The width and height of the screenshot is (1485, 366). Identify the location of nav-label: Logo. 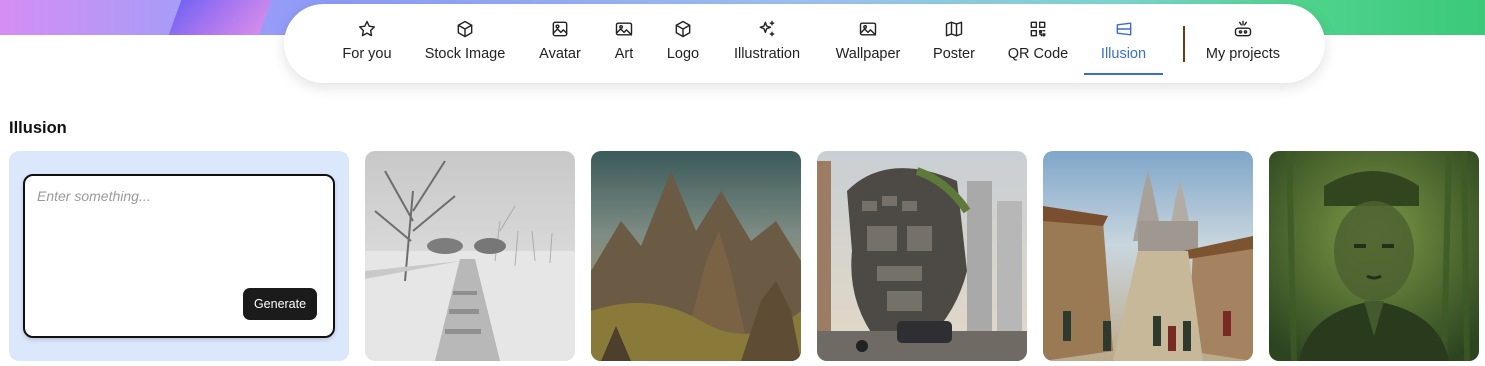
(683, 54).